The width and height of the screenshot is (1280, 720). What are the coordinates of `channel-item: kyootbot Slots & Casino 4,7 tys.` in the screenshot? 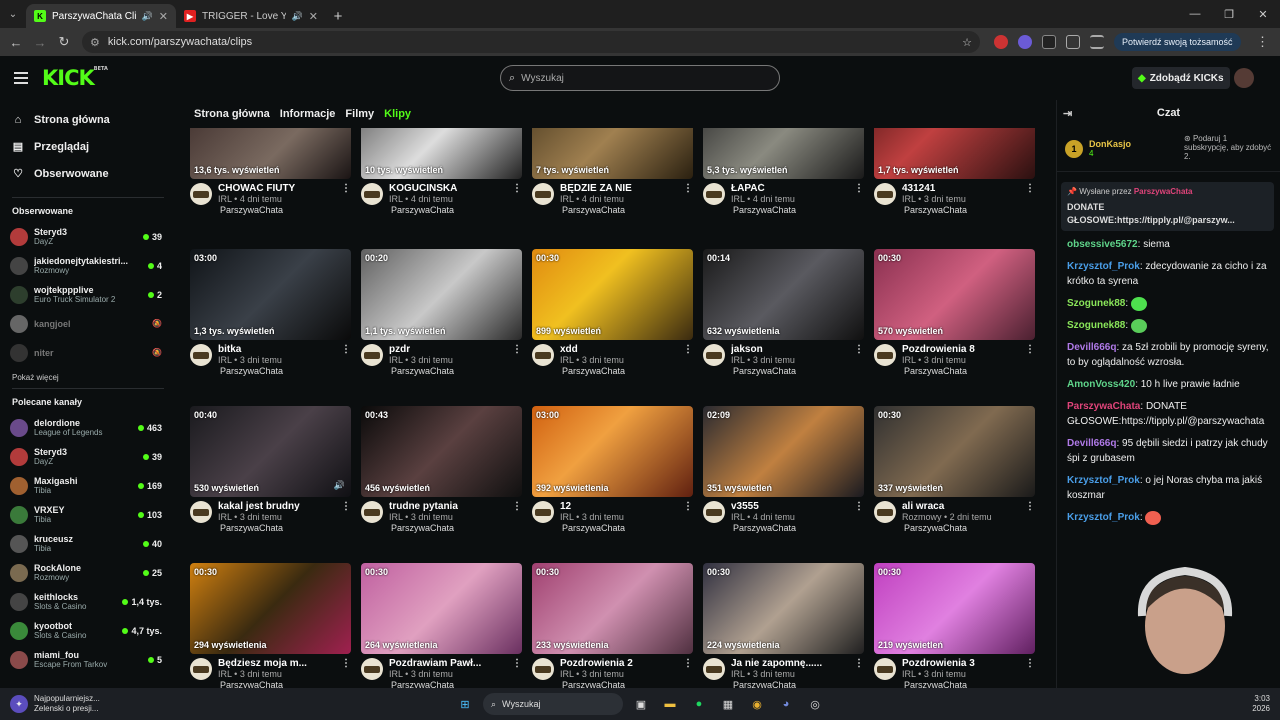 It's located at (88, 630).